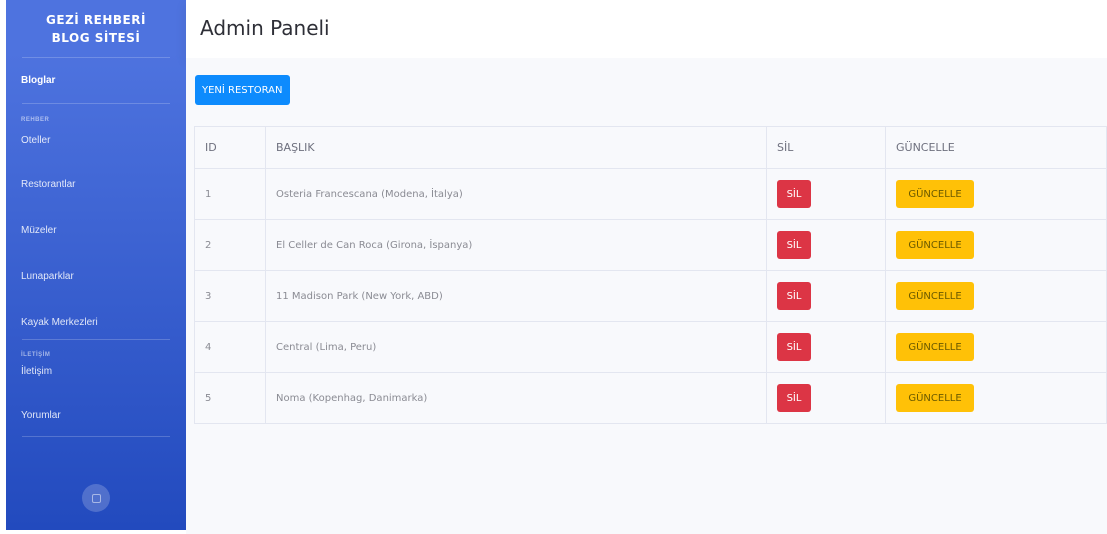 The image size is (1107, 534). What do you see at coordinates (36, 140) in the screenshot?
I see `sidebar-item-label: Oteller` at bounding box center [36, 140].